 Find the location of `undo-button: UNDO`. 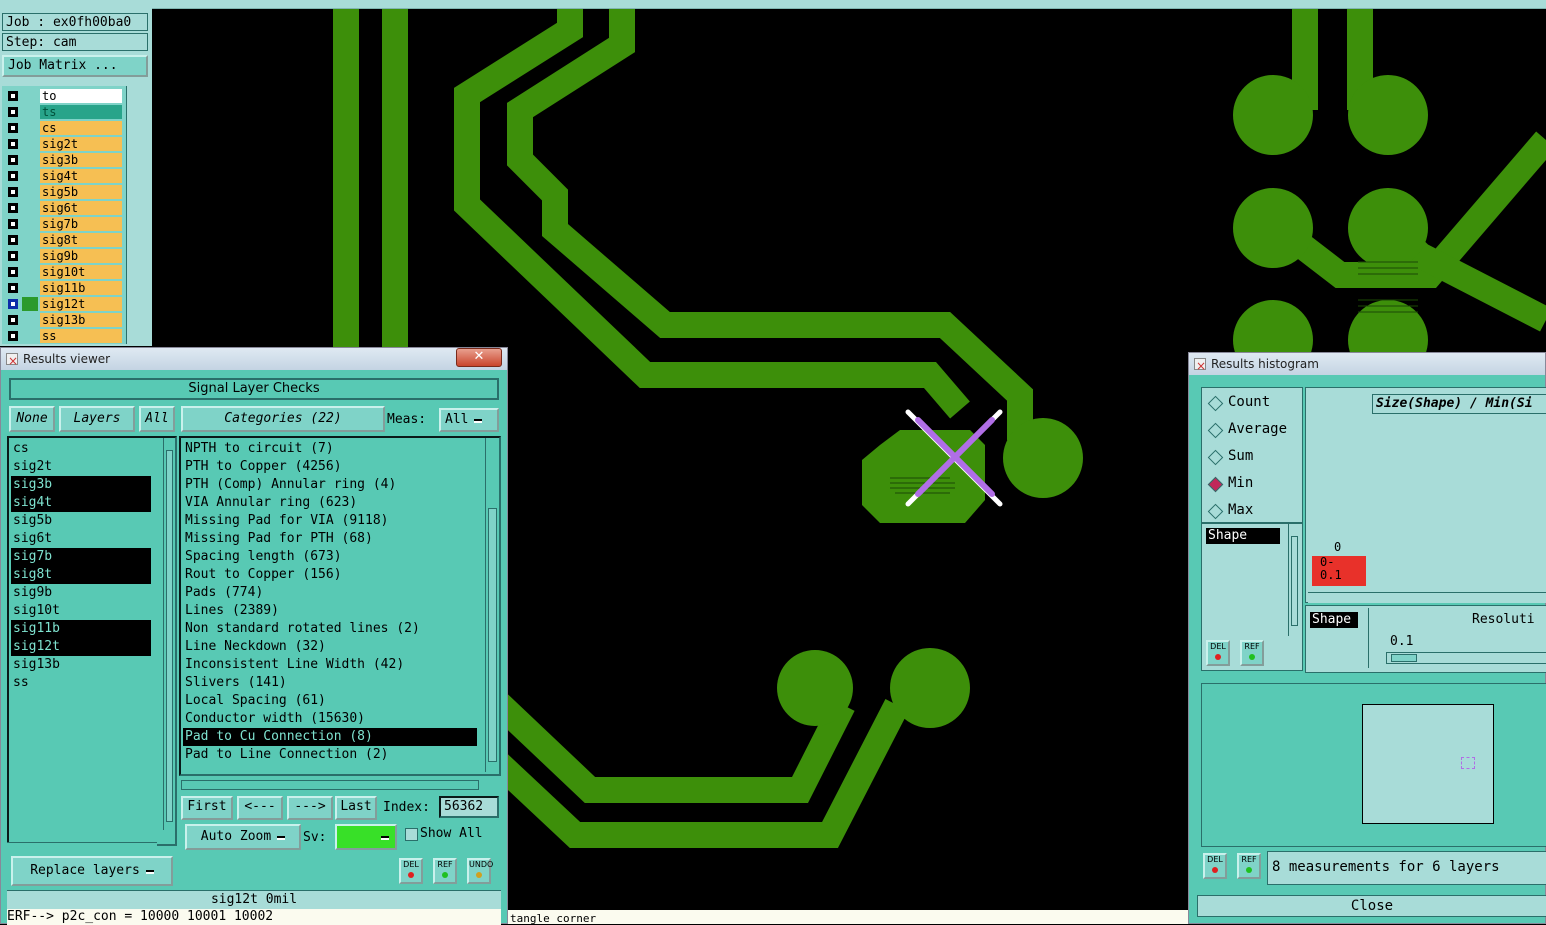

undo-button: UNDO is located at coordinates (480, 871).